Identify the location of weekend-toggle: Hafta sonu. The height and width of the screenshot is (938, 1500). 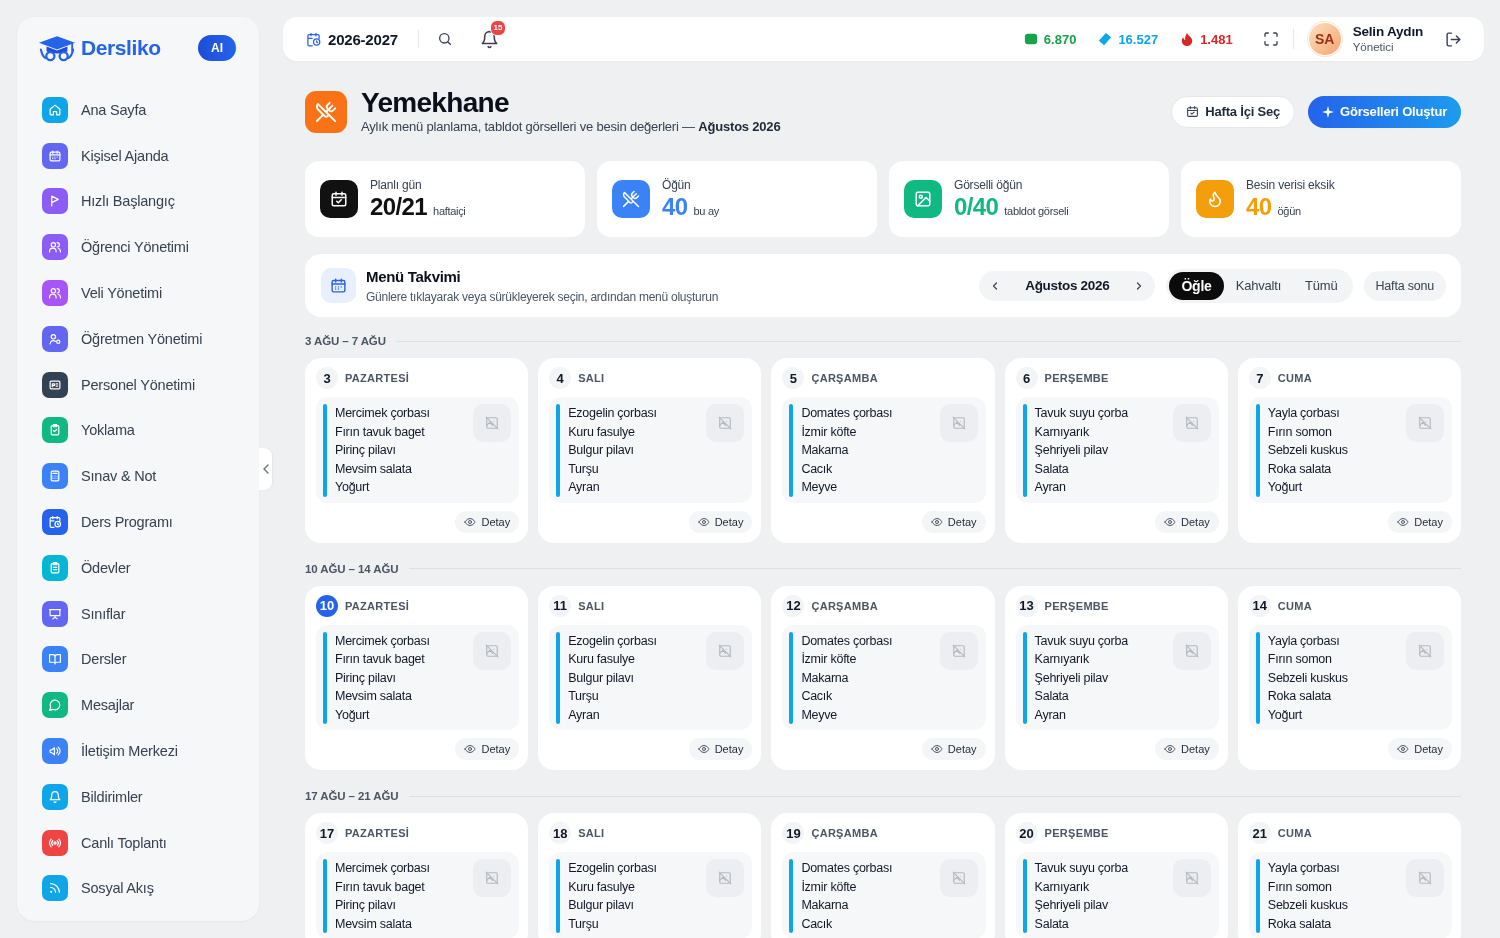
(1404, 285).